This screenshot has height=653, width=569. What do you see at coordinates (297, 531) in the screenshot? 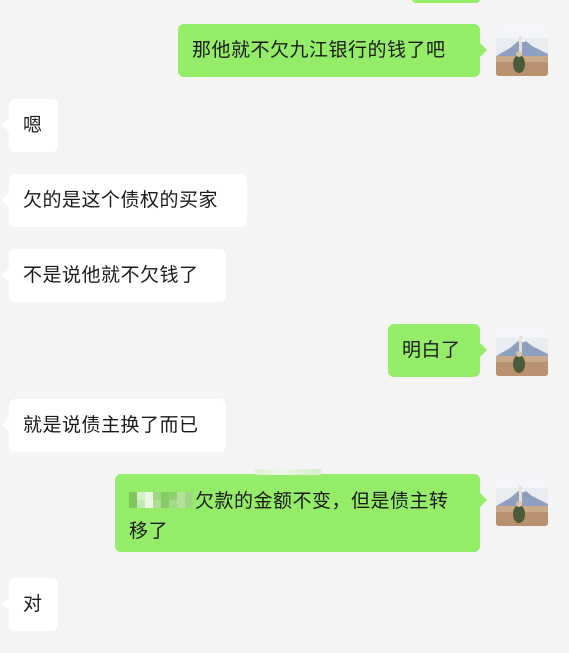
I see `message-text-line-2: 移了` at bounding box center [297, 531].